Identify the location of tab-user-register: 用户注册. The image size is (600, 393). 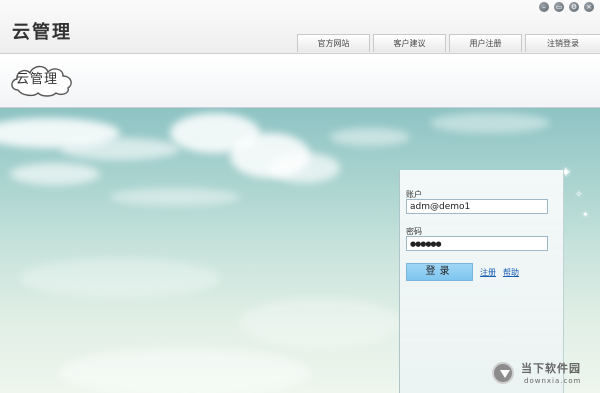
(485, 43).